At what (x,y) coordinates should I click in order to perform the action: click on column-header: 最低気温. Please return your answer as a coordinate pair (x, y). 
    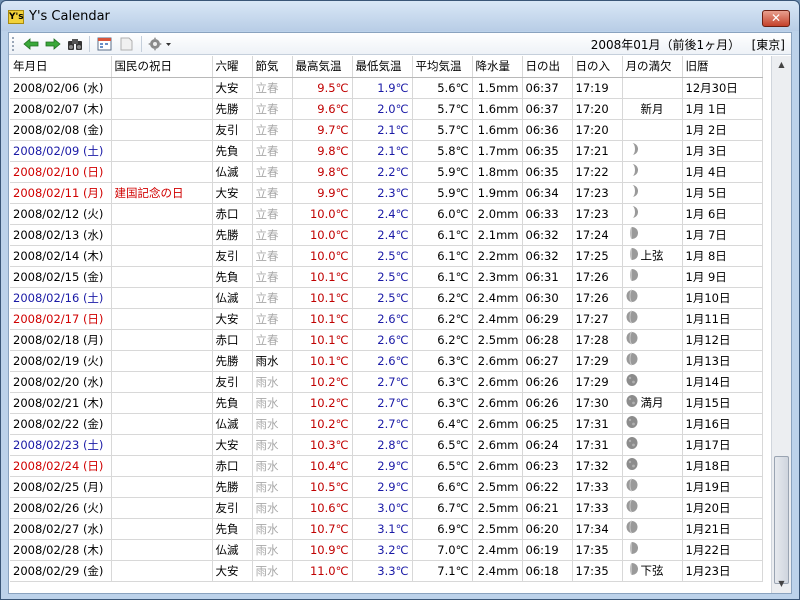
    Looking at the image, I should click on (382, 67).